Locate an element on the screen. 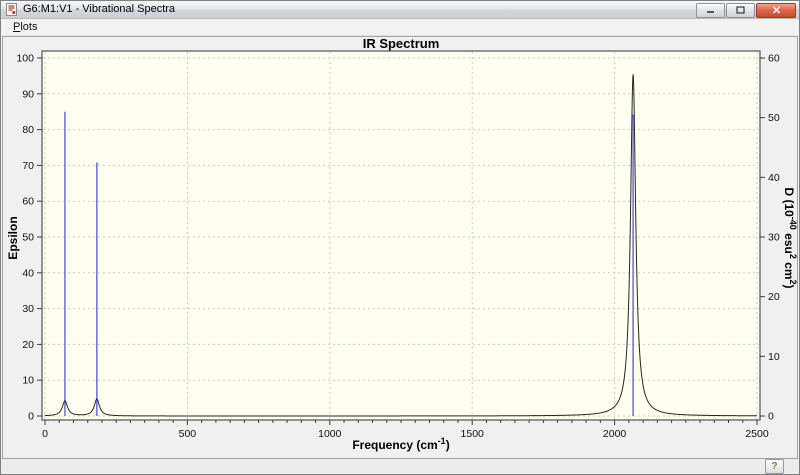 The image size is (800, 475). help-question-icon: ? is located at coordinates (774, 466).